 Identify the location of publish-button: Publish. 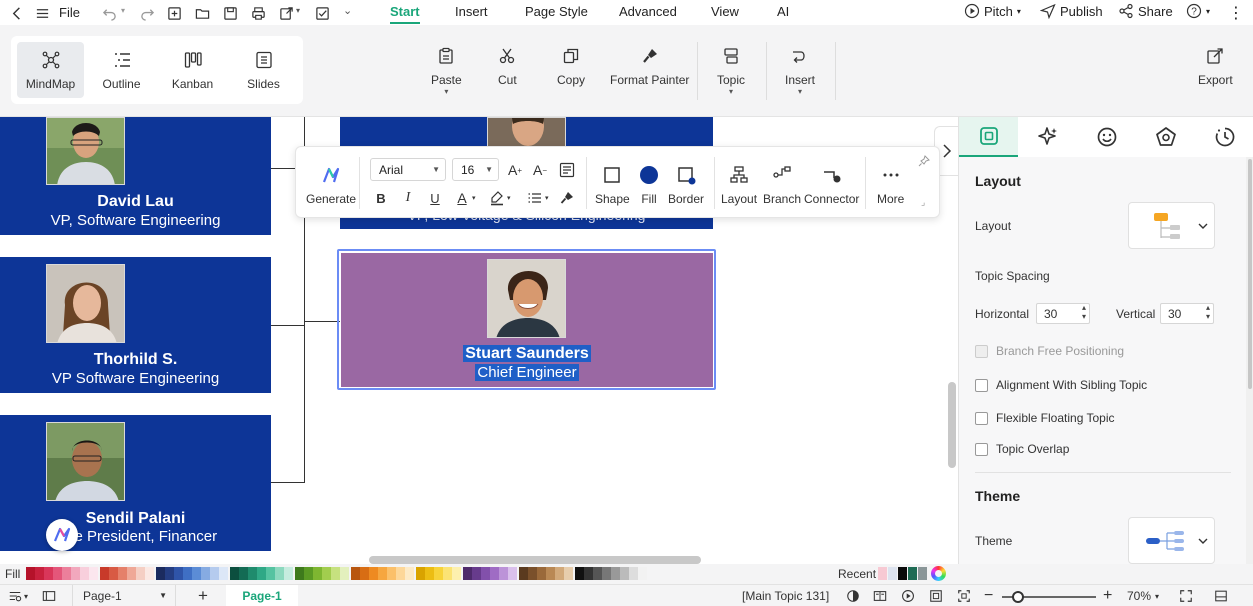
(1071, 11).